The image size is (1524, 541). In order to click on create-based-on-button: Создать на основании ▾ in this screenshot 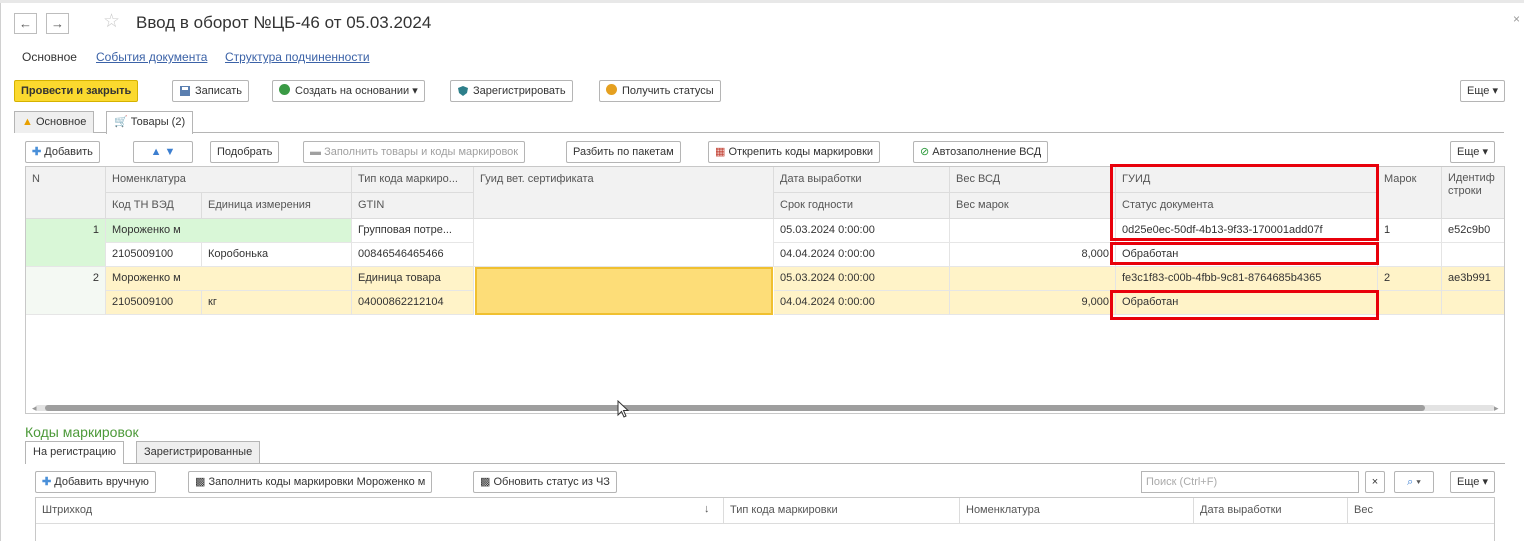, I will do `click(348, 91)`.